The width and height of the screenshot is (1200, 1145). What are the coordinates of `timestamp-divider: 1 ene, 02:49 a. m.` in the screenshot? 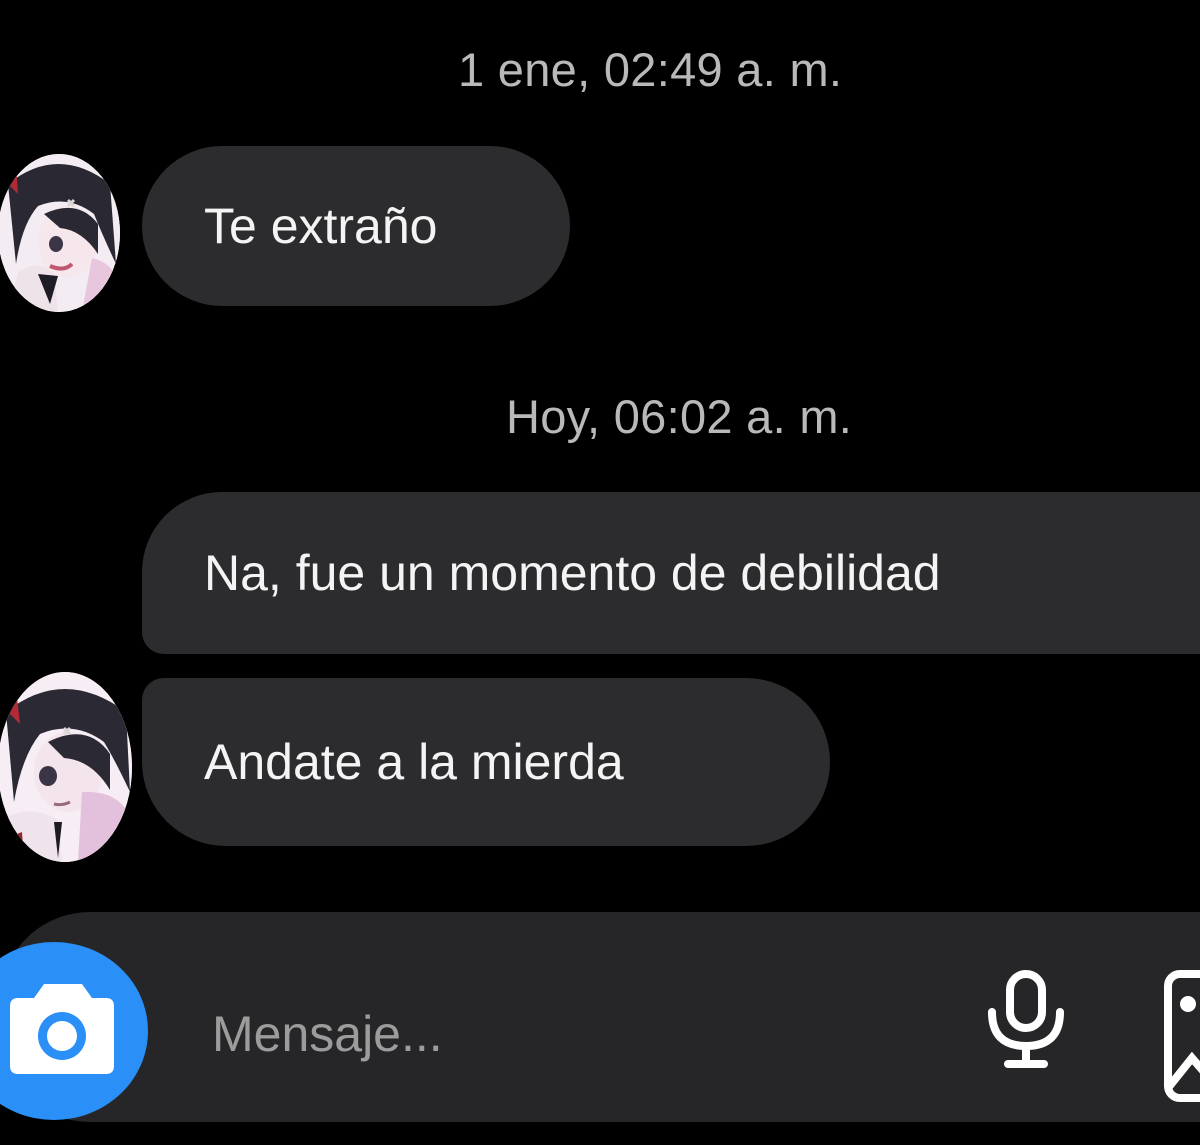 It's located at (650, 69).